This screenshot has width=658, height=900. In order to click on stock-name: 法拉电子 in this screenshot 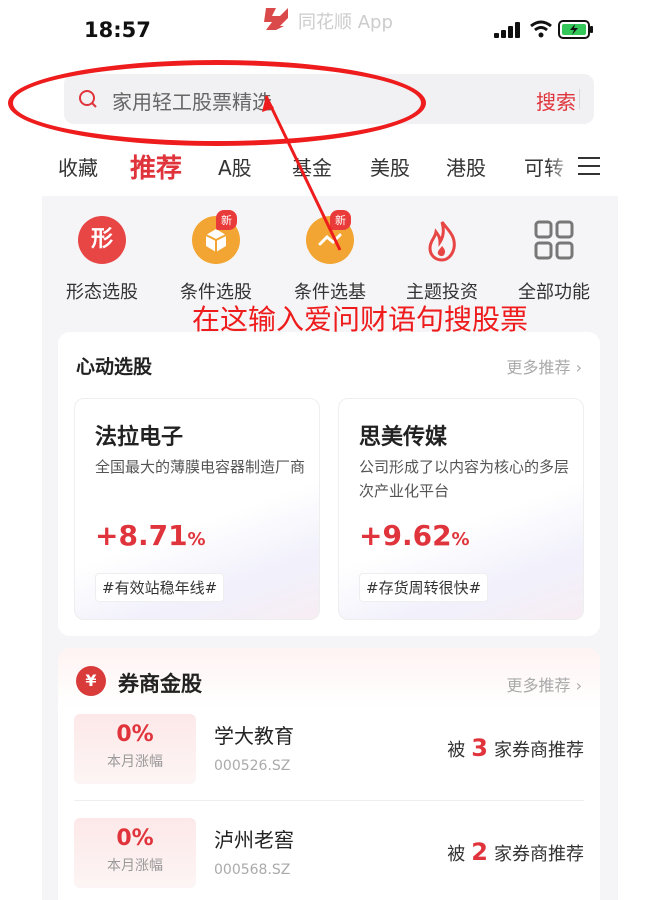, I will do `click(139, 437)`.